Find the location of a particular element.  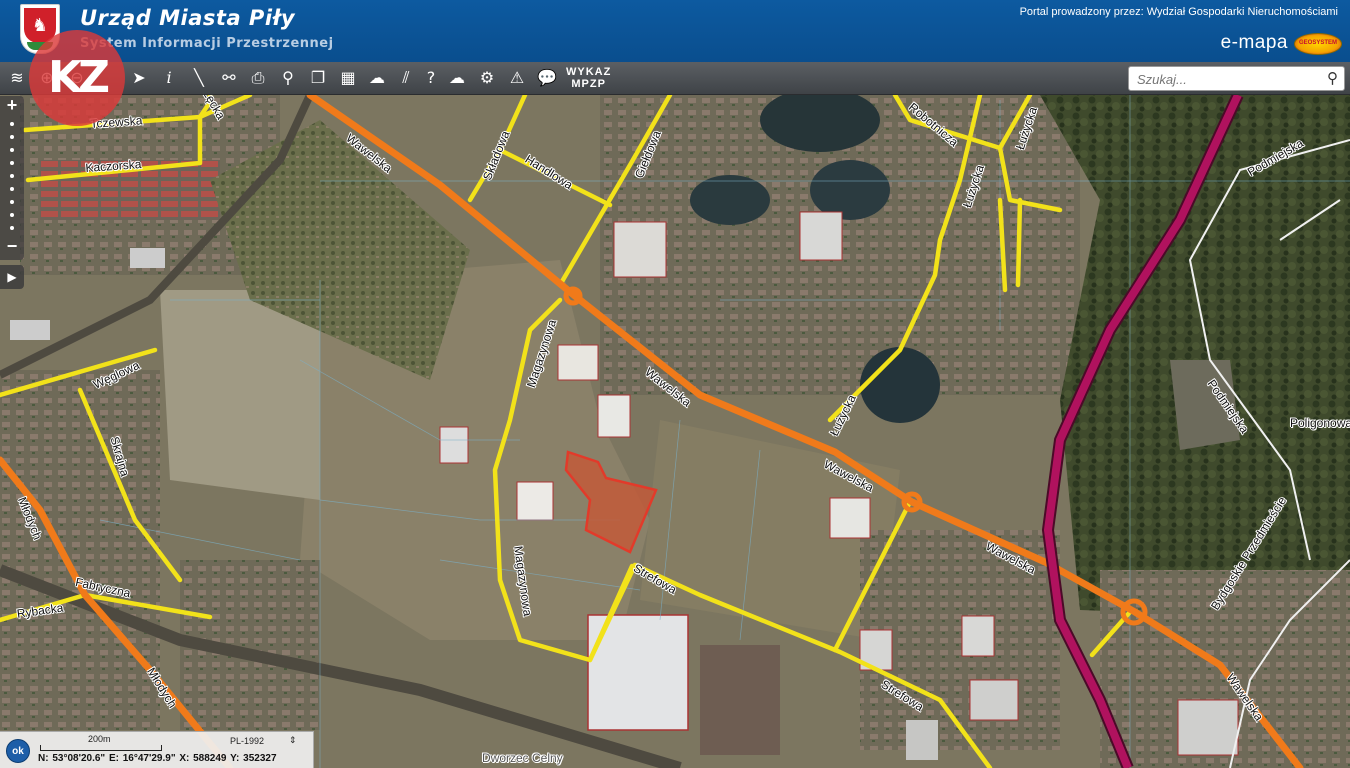

emapa-brand: e-mapa is located at coordinates (1254, 42).